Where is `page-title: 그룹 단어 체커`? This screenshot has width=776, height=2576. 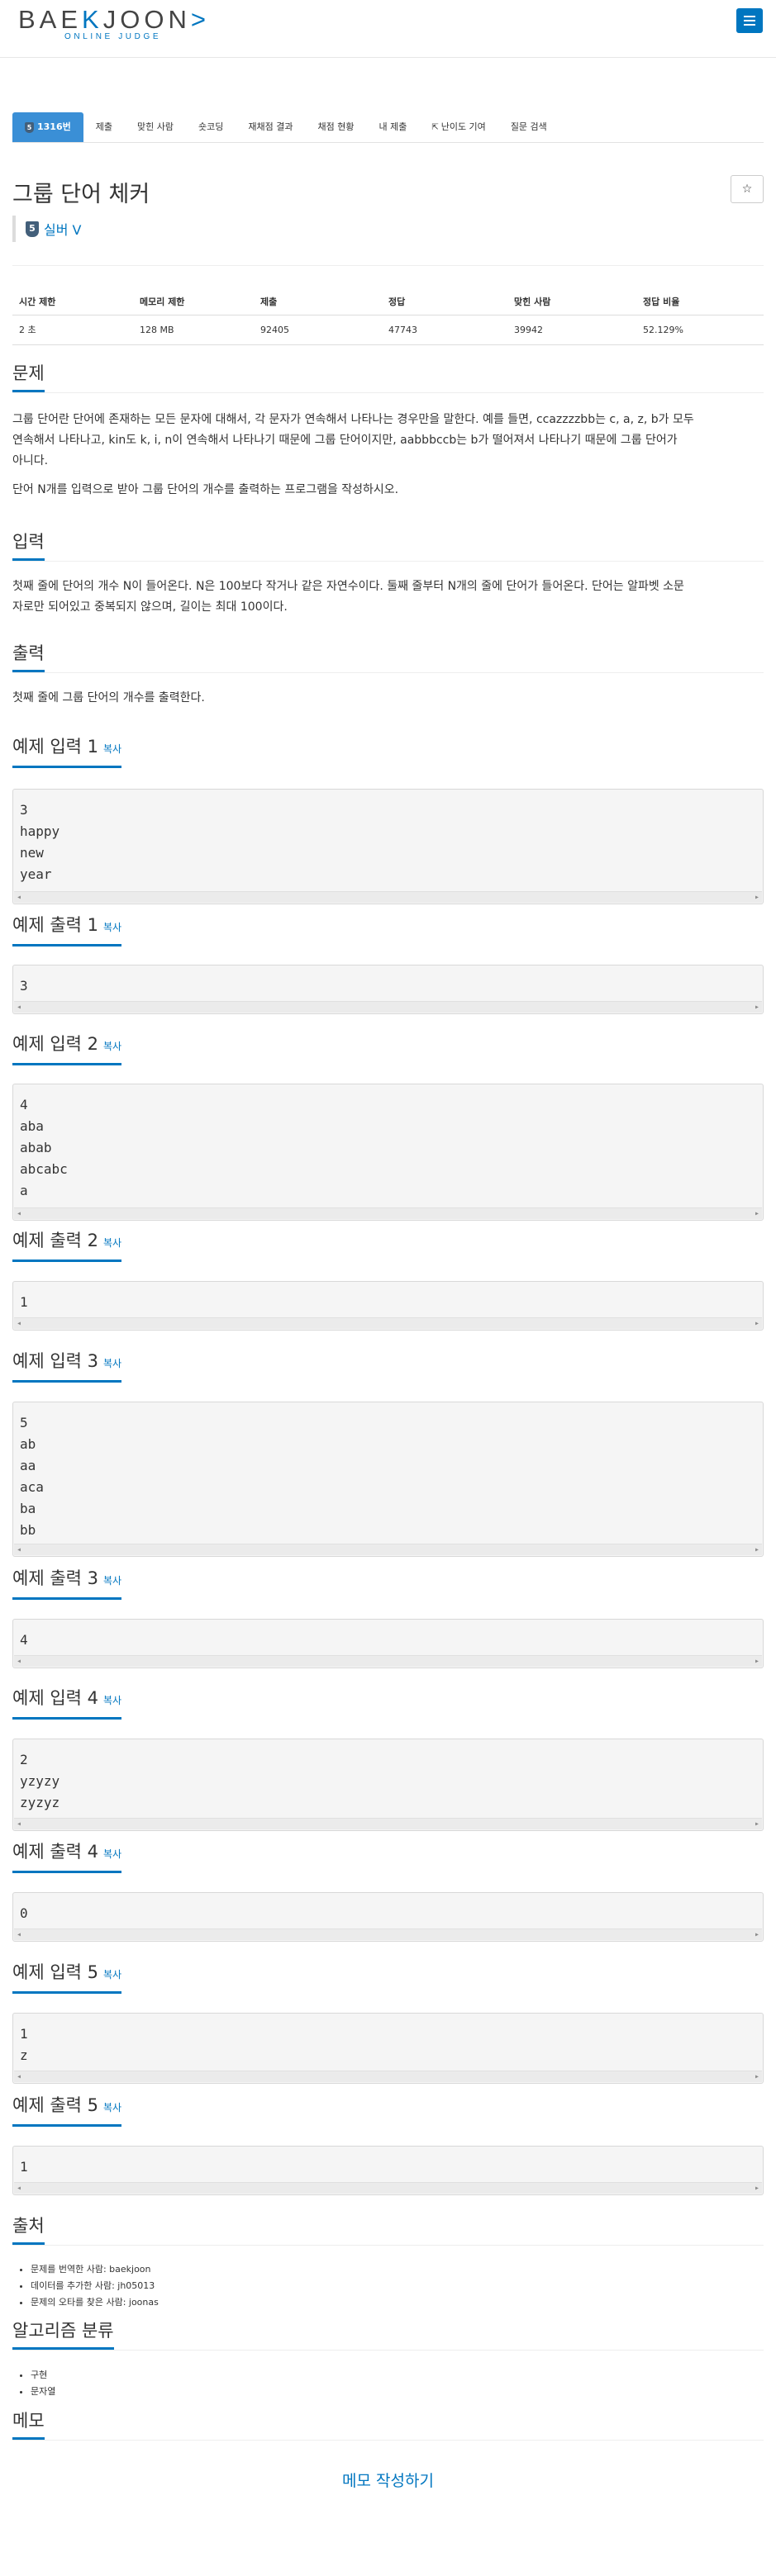 page-title: 그룹 단어 체커 is located at coordinates (81, 195).